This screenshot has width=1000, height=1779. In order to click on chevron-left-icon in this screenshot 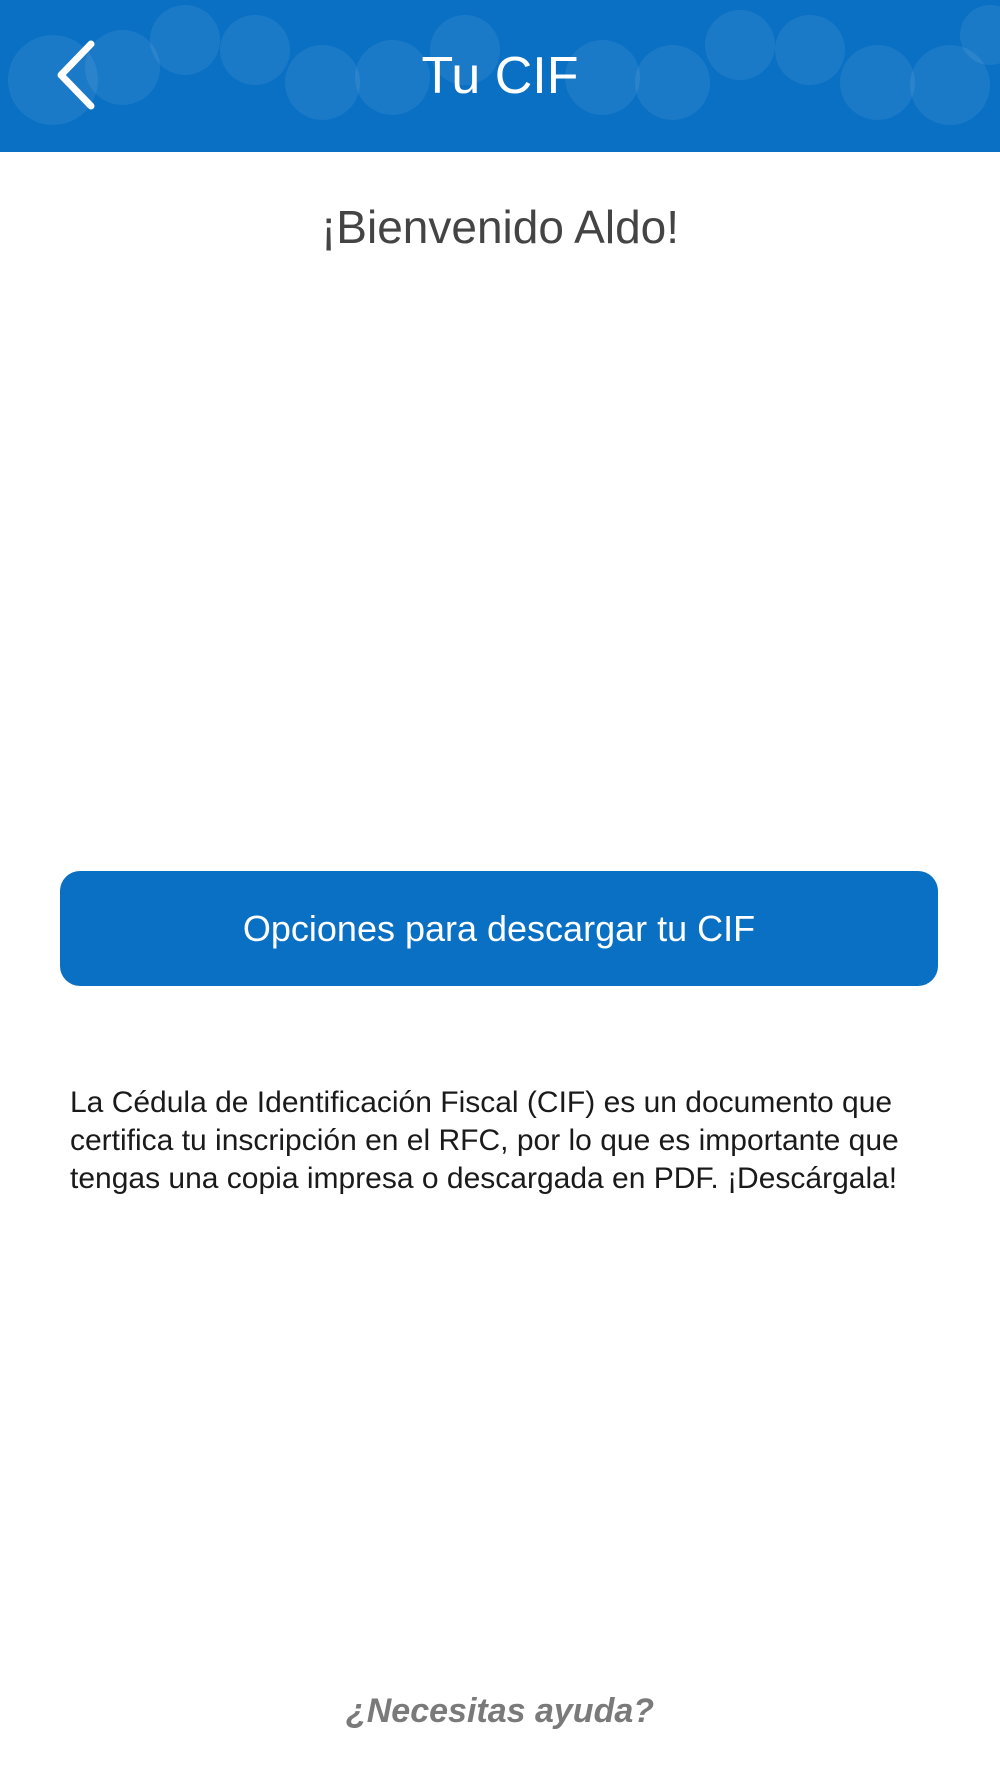, I will do `click(76, 75)`.